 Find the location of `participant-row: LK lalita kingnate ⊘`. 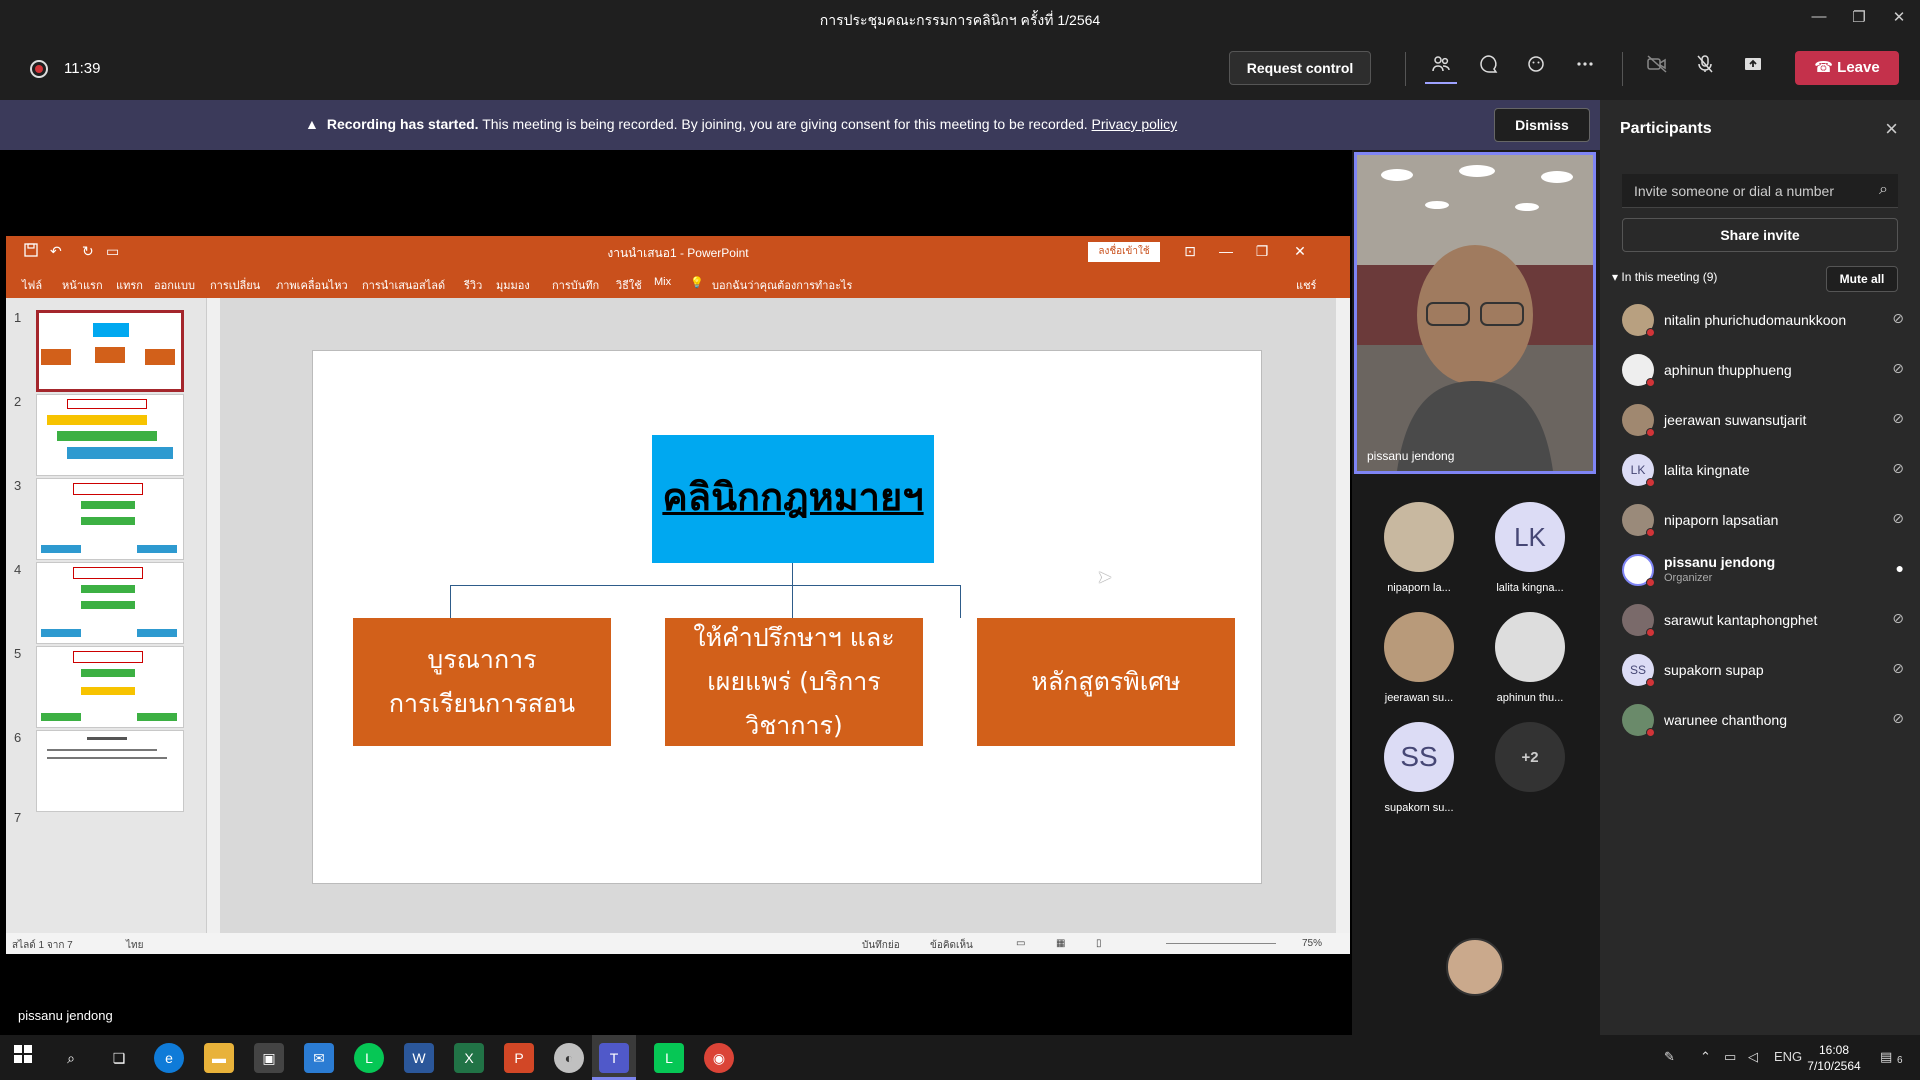

participant-row: LK lalita kingnate ⊘ is located at coordinates (1763, 470).